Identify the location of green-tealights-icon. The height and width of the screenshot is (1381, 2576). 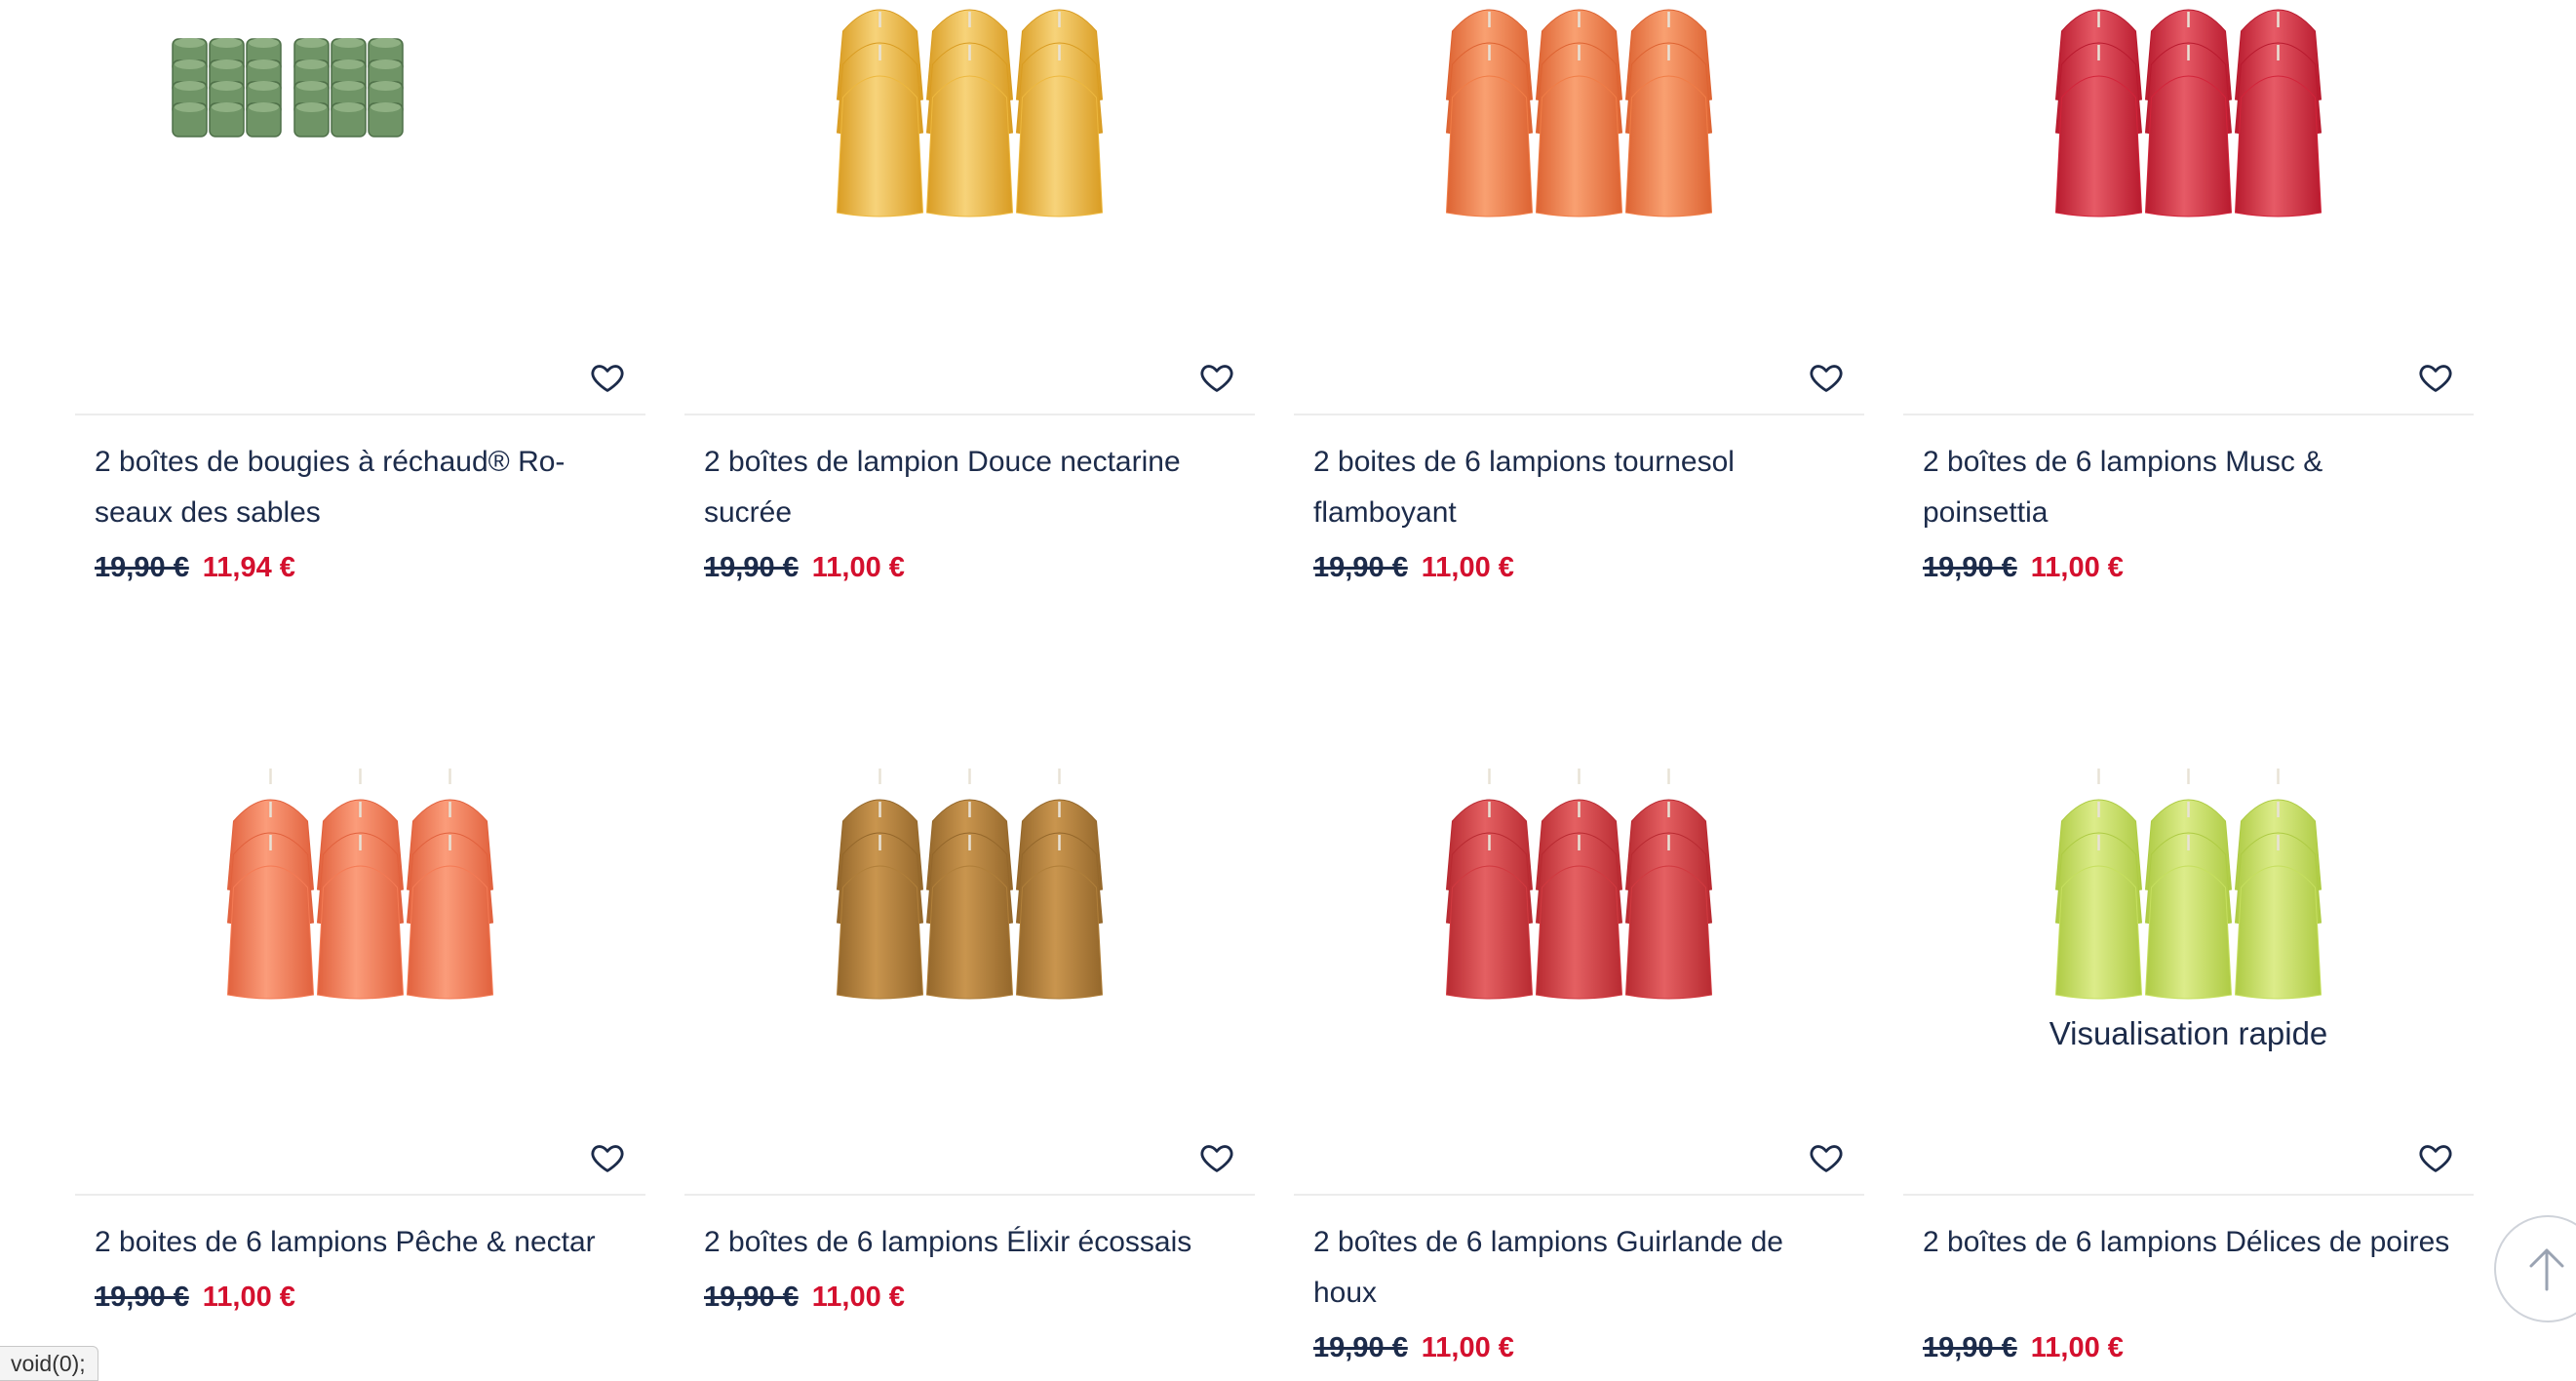
(288, 88).